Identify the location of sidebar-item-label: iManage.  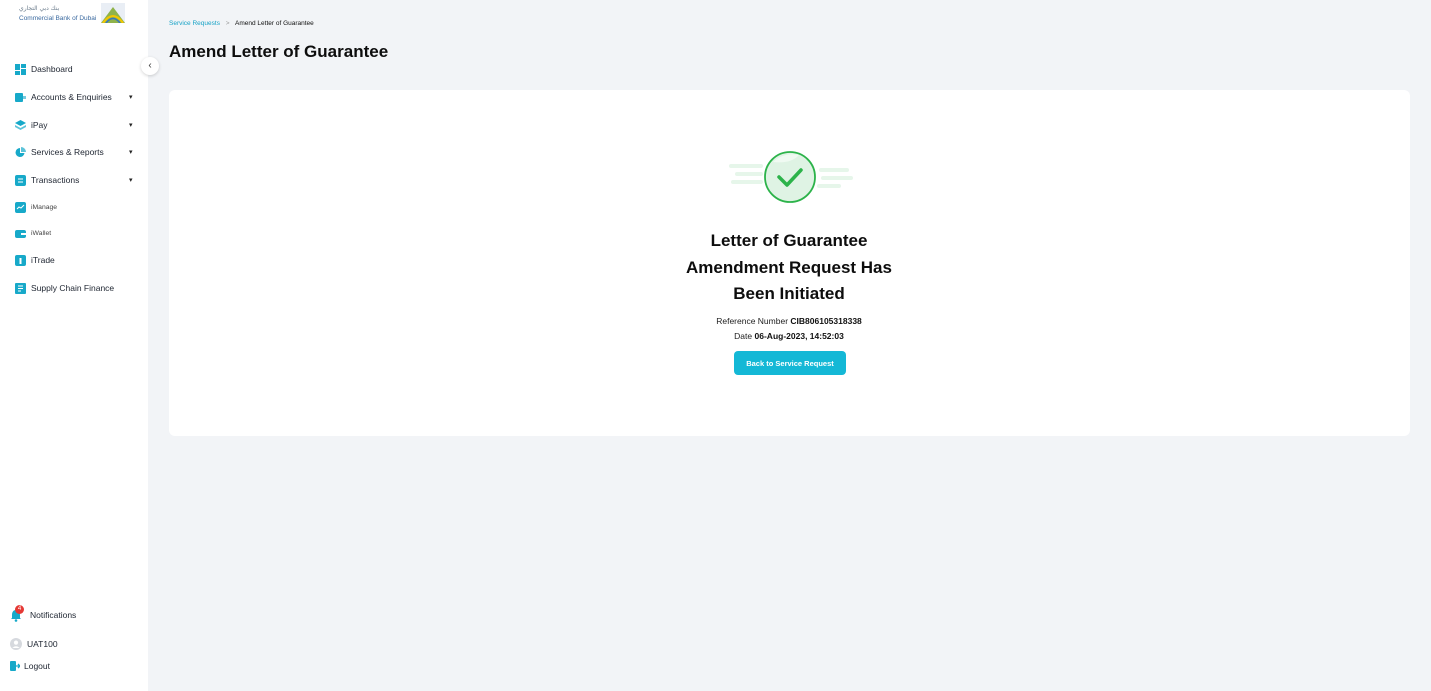
(44, 207).